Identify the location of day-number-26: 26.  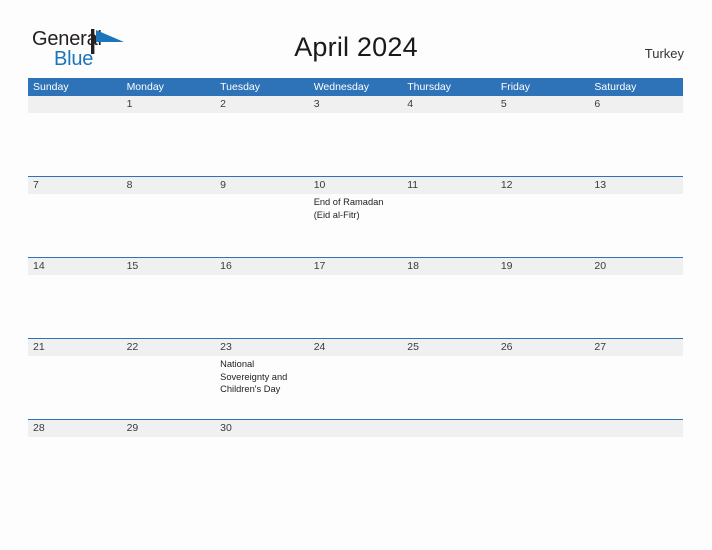
(543, 347).